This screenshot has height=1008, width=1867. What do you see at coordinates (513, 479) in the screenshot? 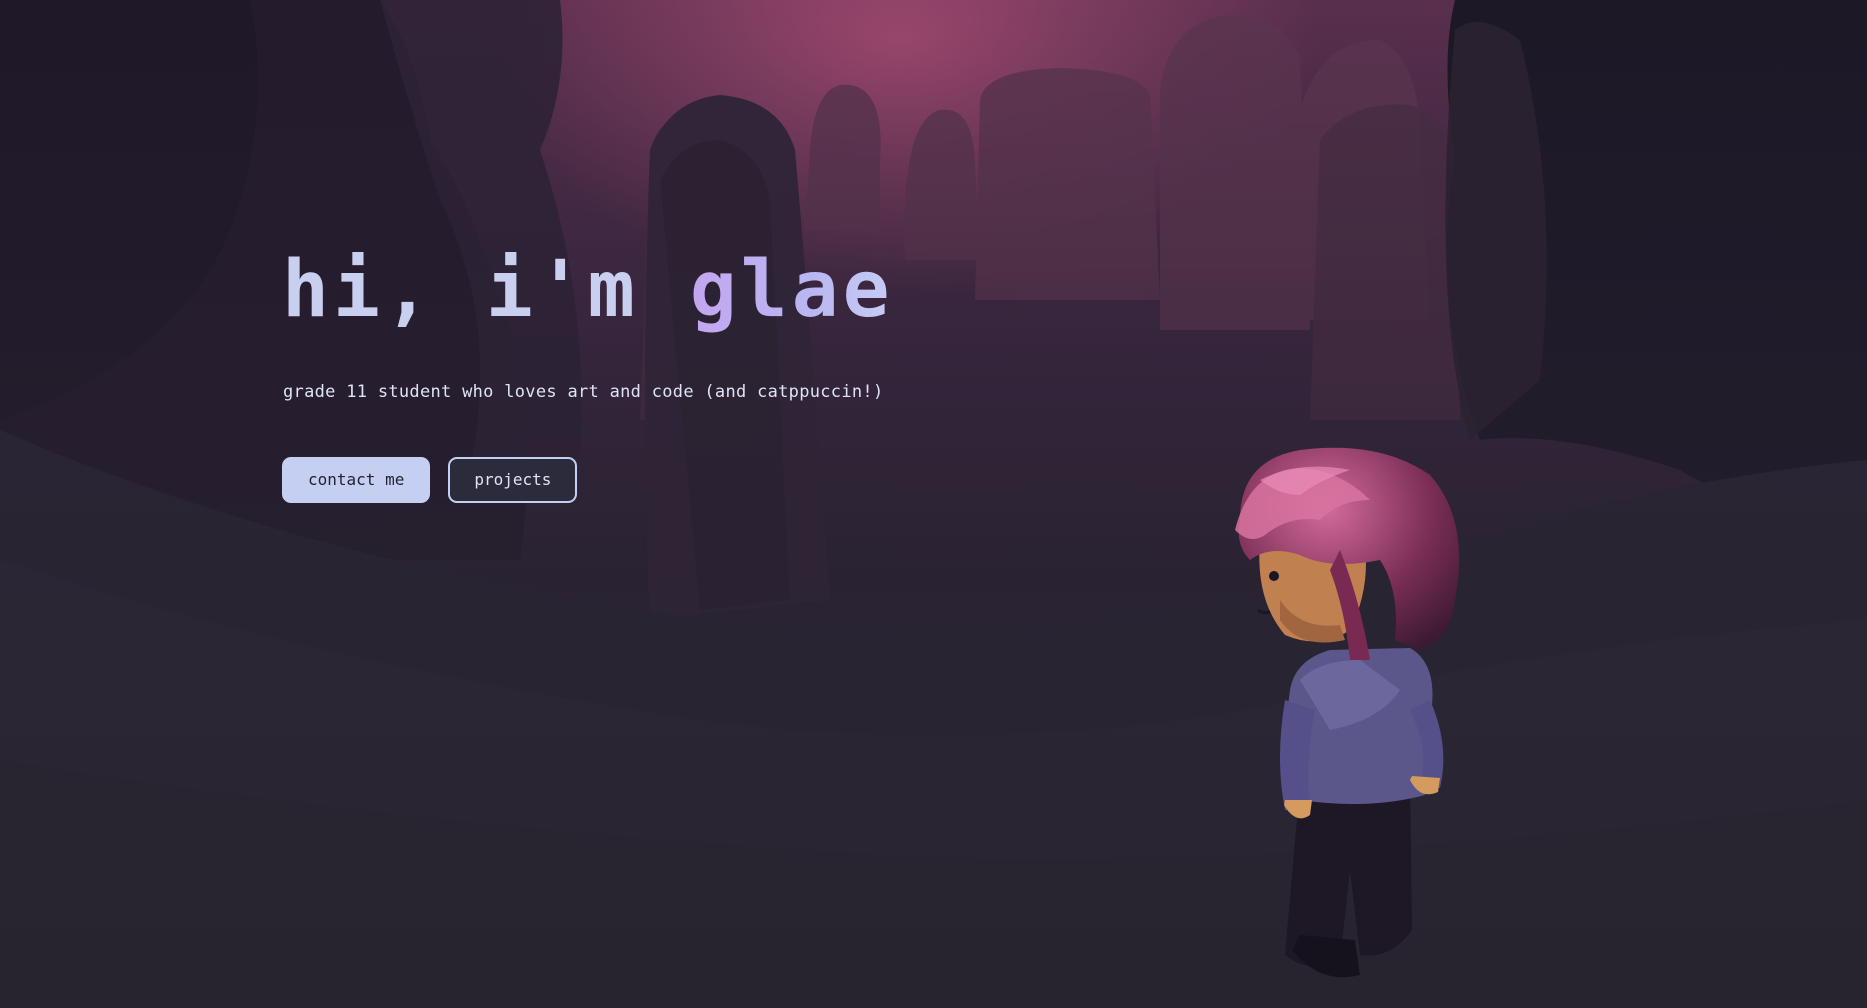
I see `projects-button: projects` at bounding box center [513, 479].